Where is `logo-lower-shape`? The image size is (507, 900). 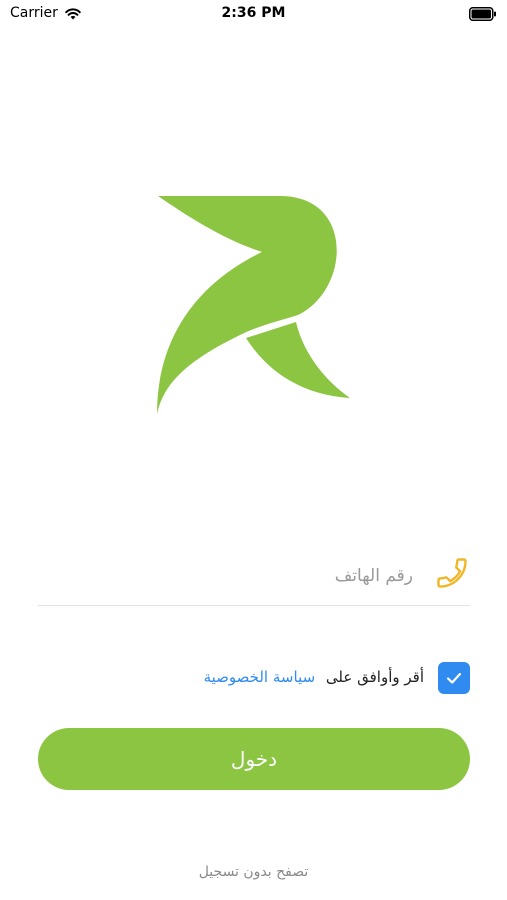 logo-lower-shape is located at coordinates (298, 360).